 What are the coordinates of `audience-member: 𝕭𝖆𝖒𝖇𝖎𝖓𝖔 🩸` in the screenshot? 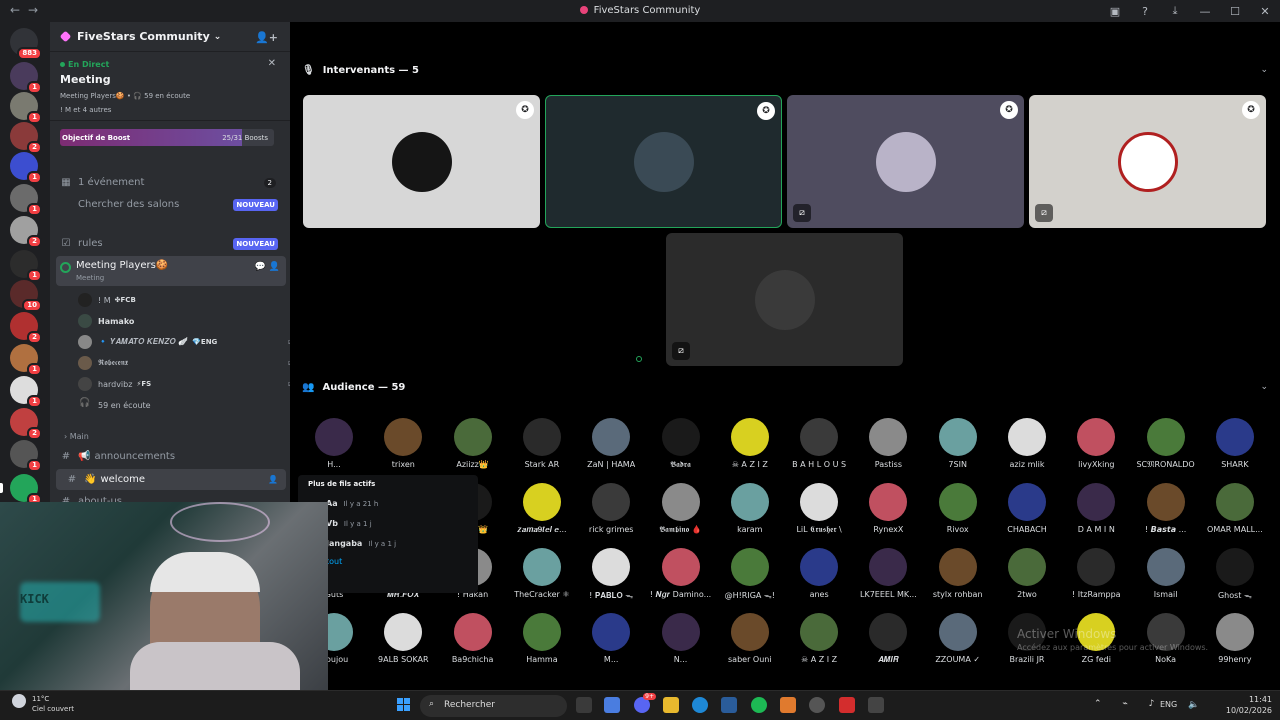 It's located at (681, 509).